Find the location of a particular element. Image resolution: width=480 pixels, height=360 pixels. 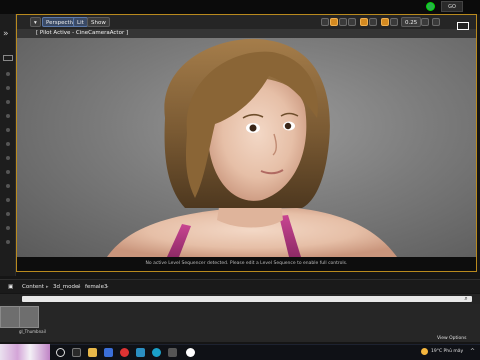

grid-size-icon is located at coordinates (373, 22).